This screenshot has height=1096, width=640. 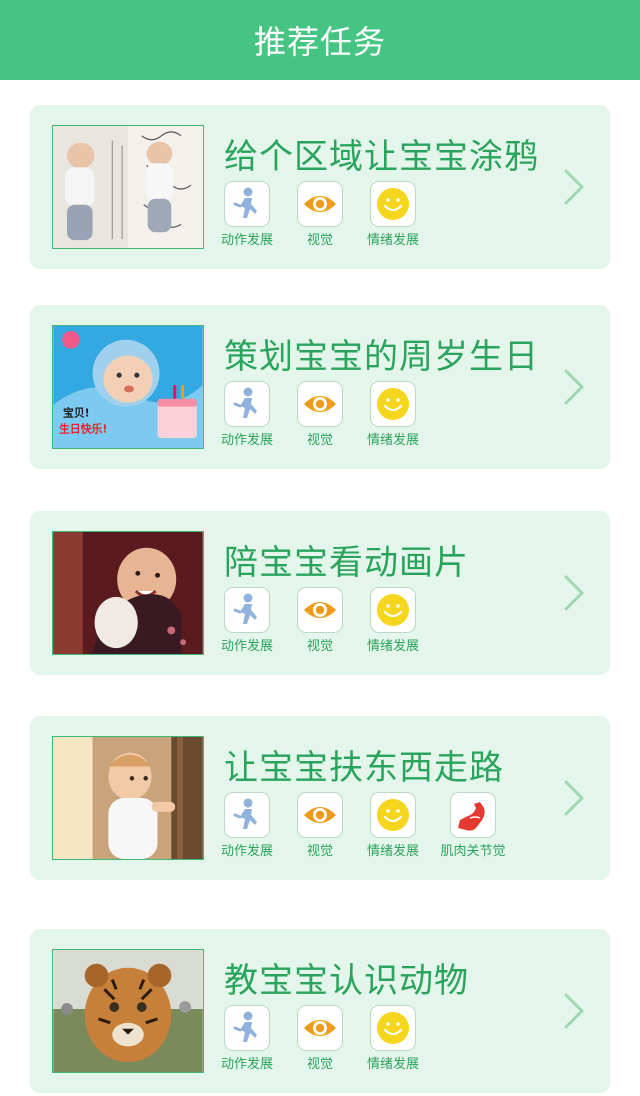 What do you see at coordinates (128, 187) in the screenshot?
I see `task-image-baby-drawing` at bounding box center [128, 187].